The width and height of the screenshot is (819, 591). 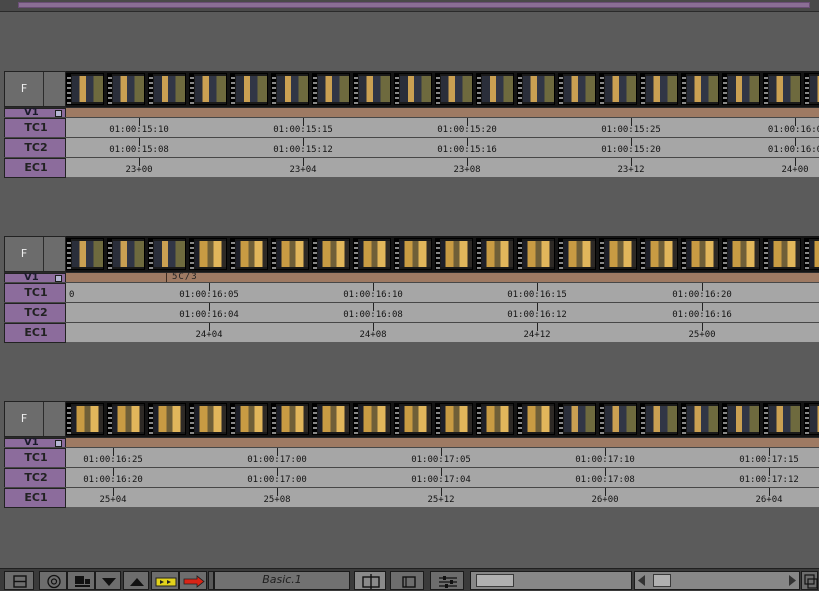 I want to click on scroll-left-icon, so click(x=643, y=580).